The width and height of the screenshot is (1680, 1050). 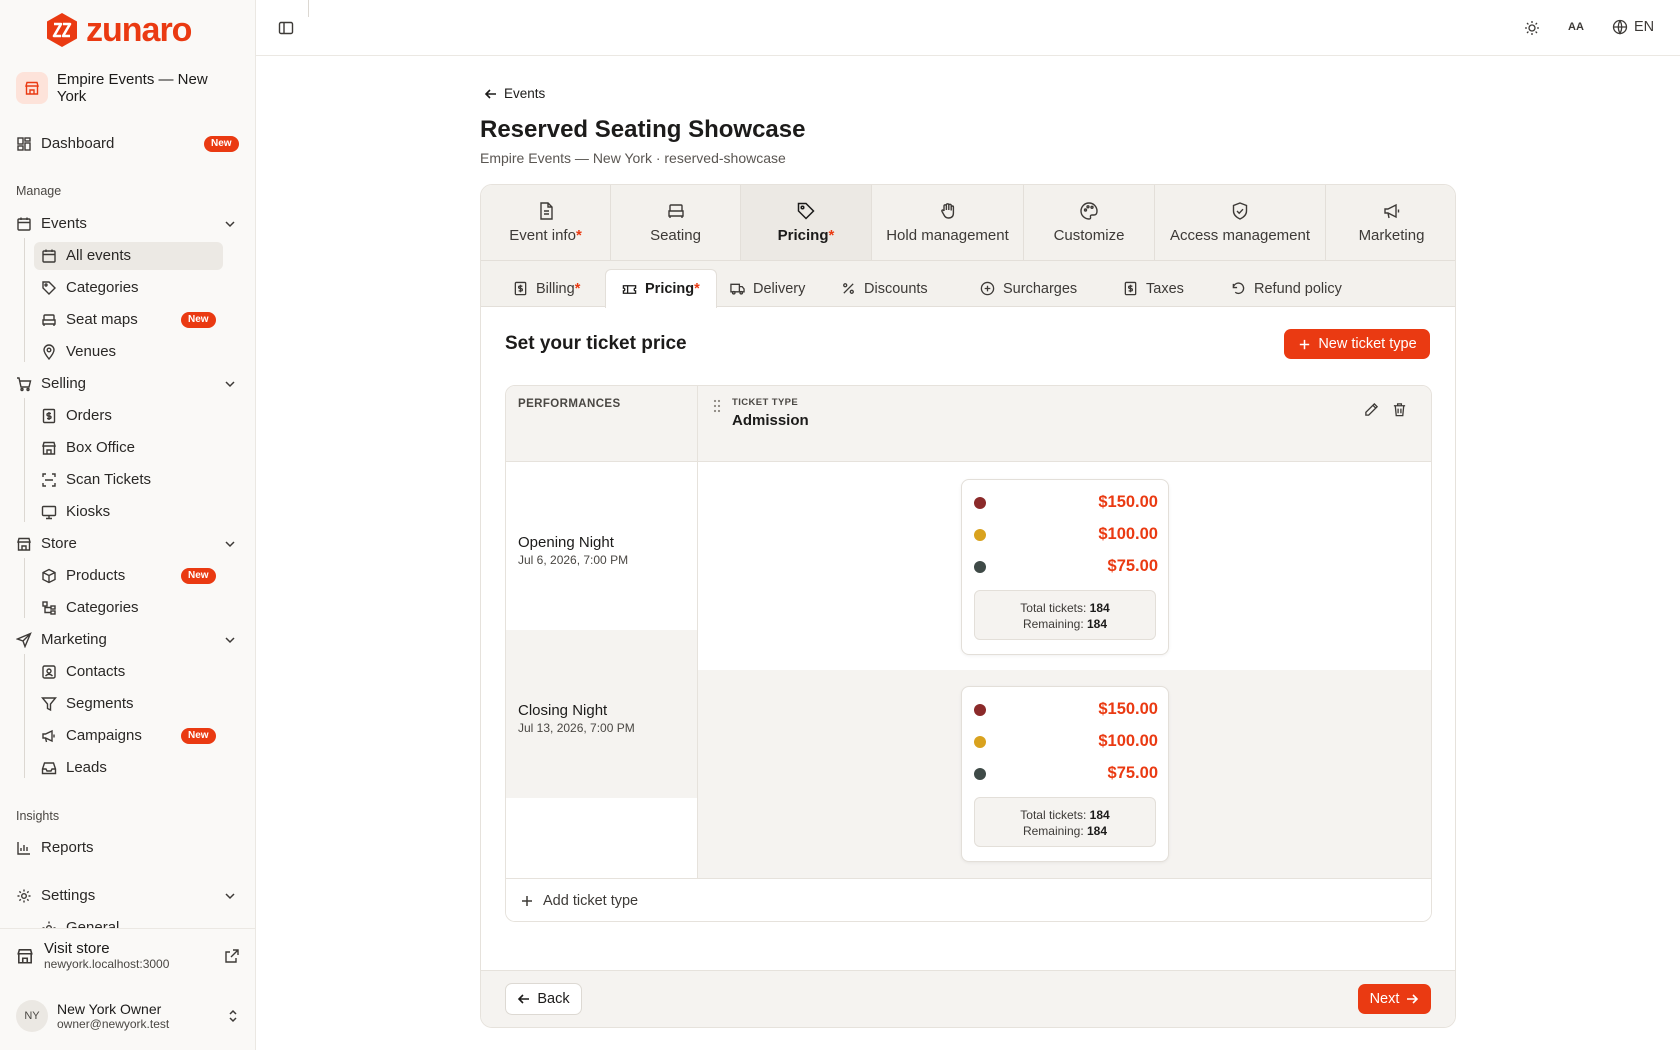 What do you see at coordinates (198, 736) in the screenshot?
I see `new-badge: New` at bounding box center [198, 736].